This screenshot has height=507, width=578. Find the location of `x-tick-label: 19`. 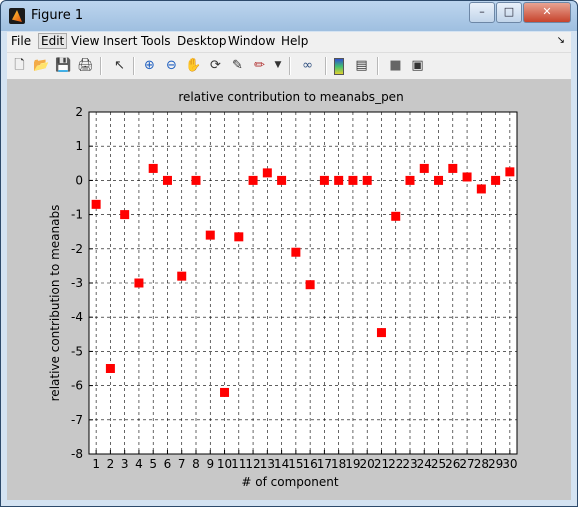

x-tick-label: 19 is located at coordinates (352, 464).